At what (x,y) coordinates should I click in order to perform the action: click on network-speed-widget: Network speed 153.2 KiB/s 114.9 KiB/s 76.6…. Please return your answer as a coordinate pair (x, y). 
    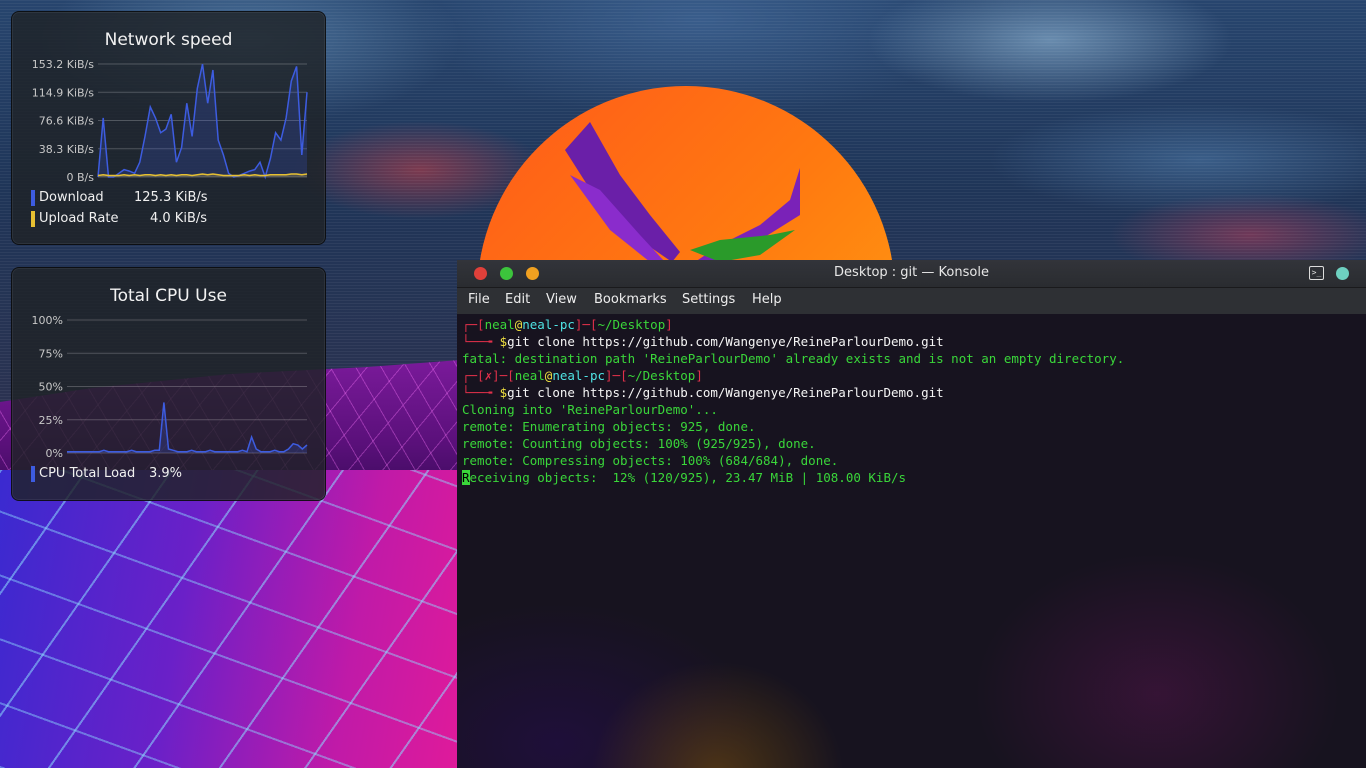
    Looking at the image, I should click on (168, 128).